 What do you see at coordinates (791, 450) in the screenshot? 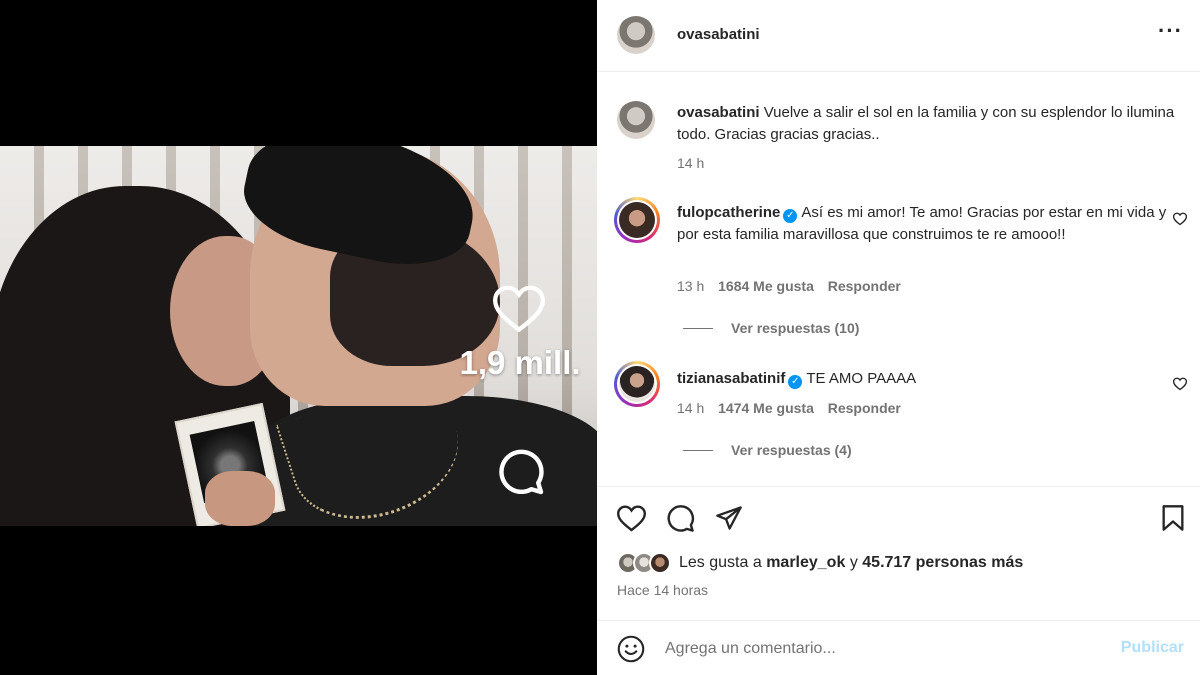
I see `comment-2-view-replies-label: Ver respuestas (4)` at bounding box center [791, 450].